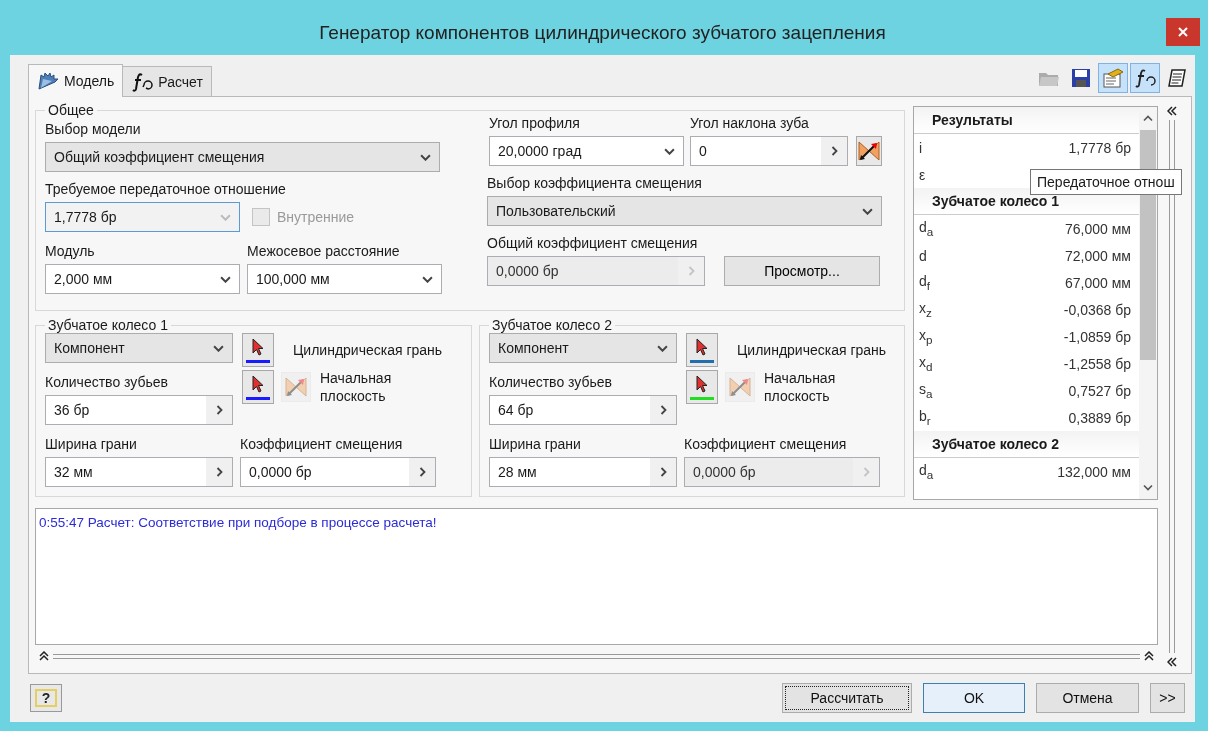  I want to click on result-value: 76,000 мм, so click(1098, 228).